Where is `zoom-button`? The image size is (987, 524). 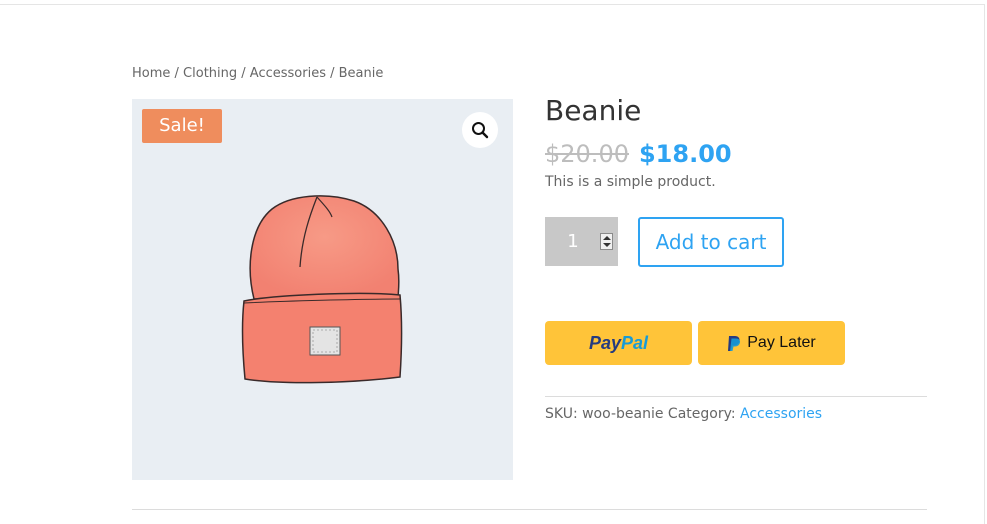
zoom-button is located at coordinates (480, 130).